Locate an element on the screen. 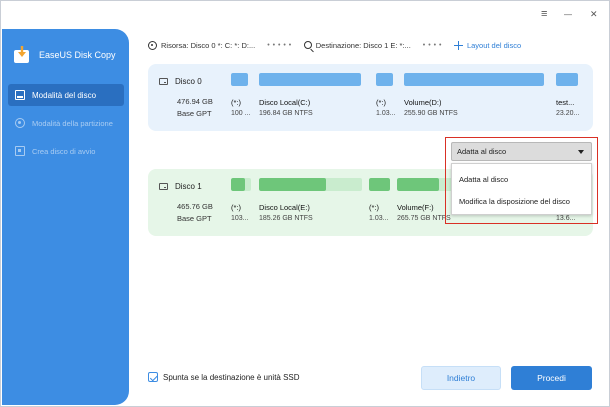 The image size is (610, 407). sidebar-item-label: Modalità del disco is located at coordinates (64, 95).